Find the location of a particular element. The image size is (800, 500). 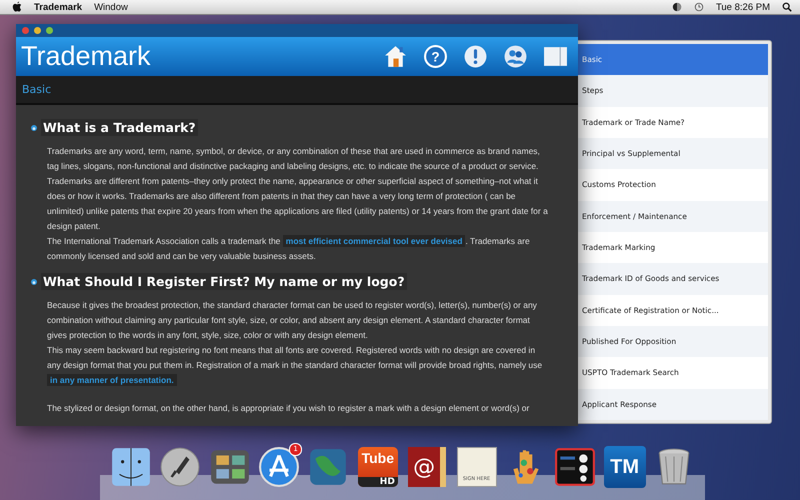

apple-icon is located at coordinates (17, 7).